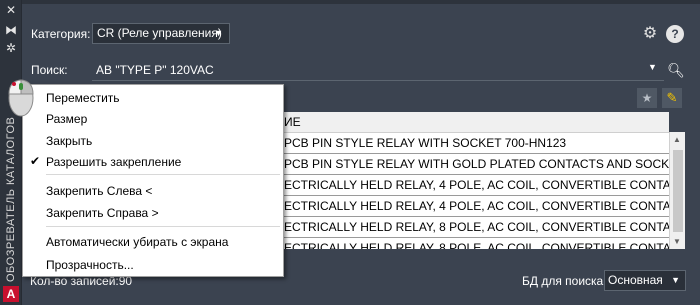 The width and height of the screenshot is (700, 305). I want to click on scroll-down-icon: ▼, so click(677, 241).